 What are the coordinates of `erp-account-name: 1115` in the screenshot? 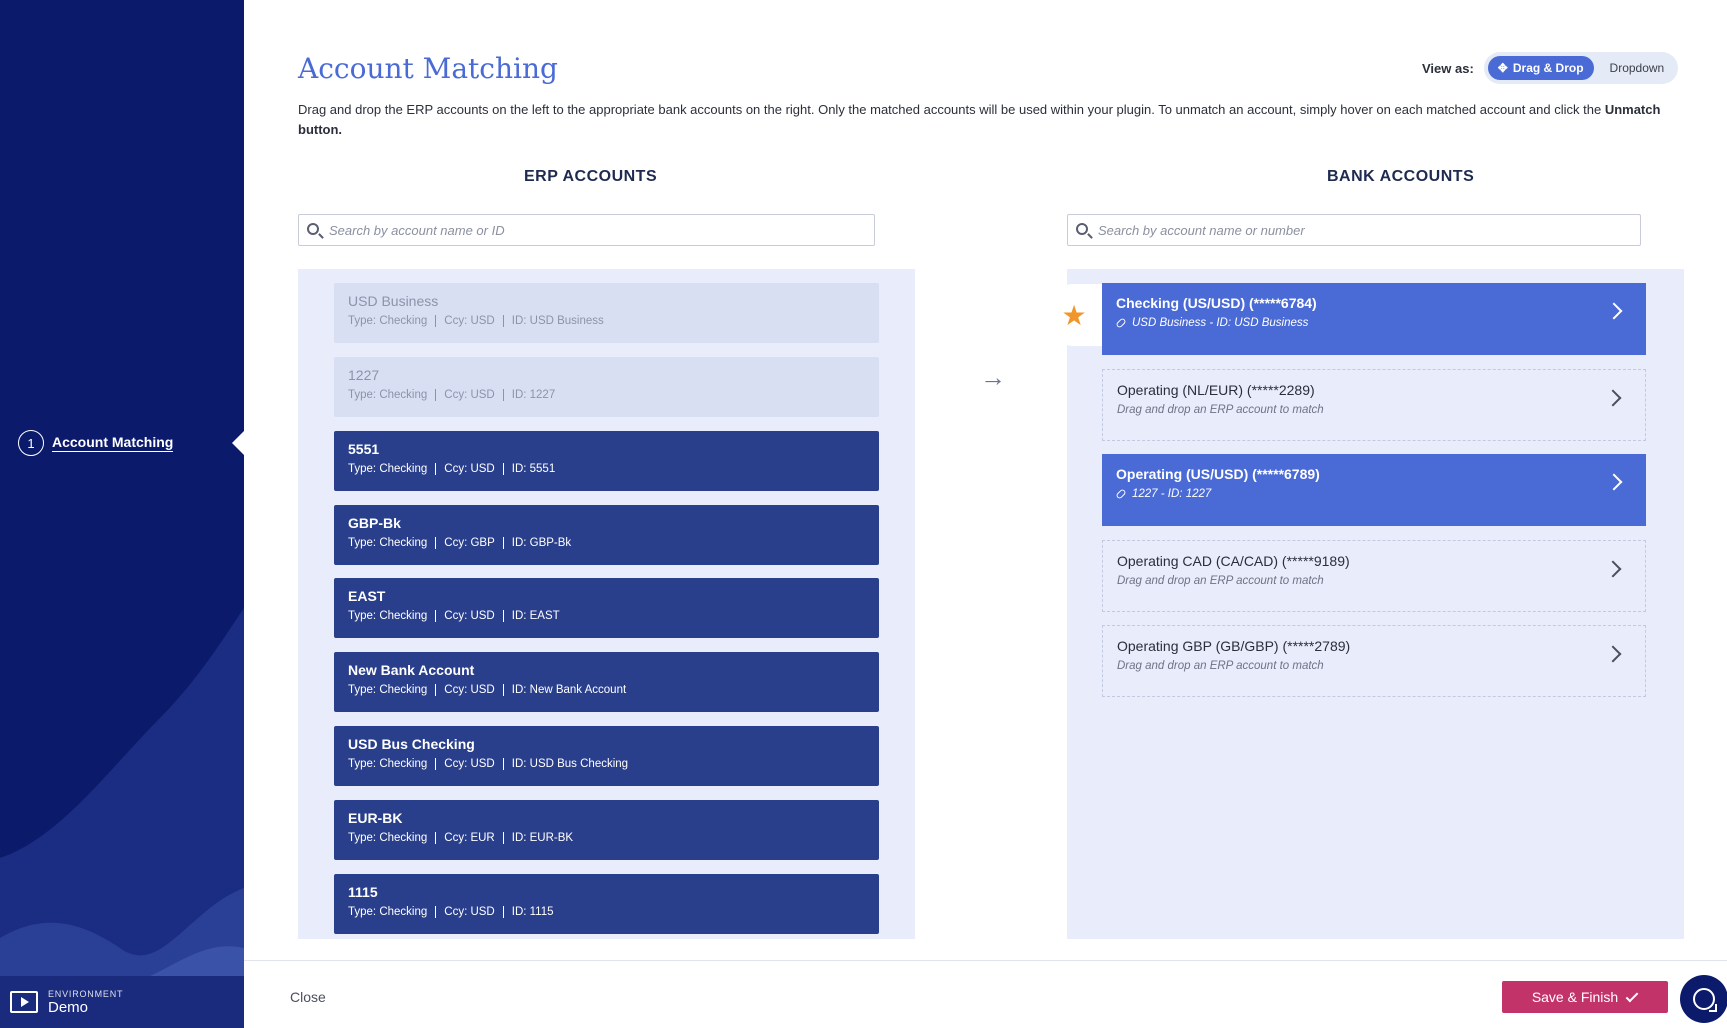 It's located at (363, 892).